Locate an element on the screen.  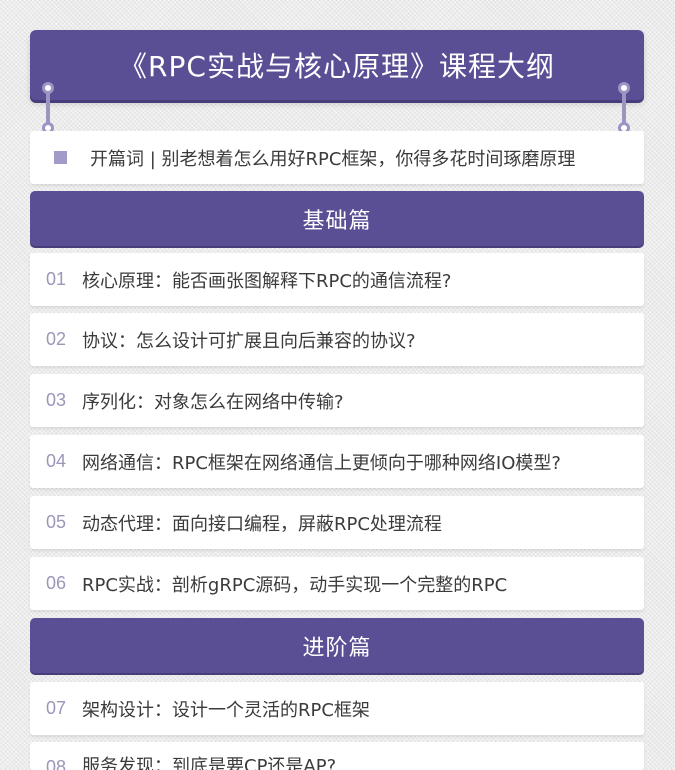
intro-row: 开篇词 | 别老想着怎么用好RPC框架，你得多花时间琢磨原理 is located at coordinates (337, 157).